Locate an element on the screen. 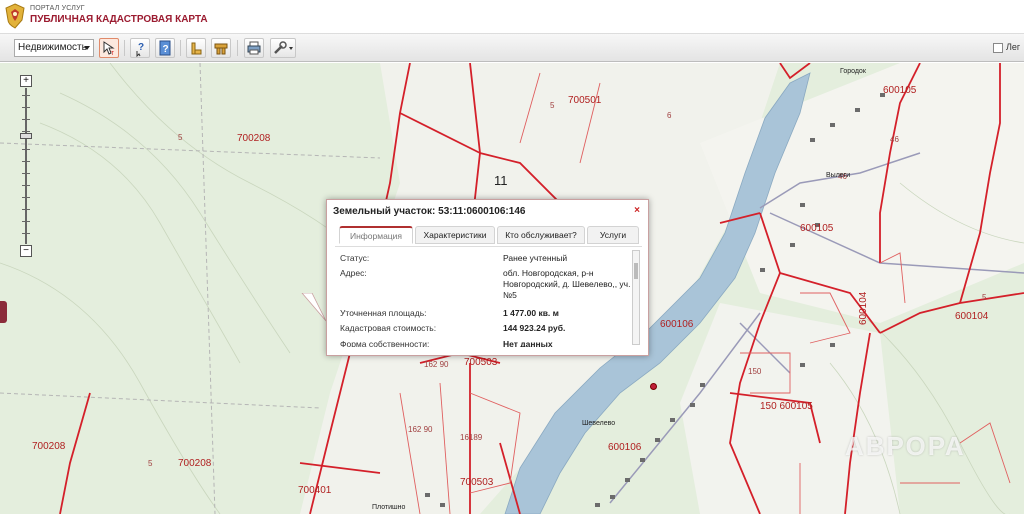 This screenshot has width=1024, height=514. tab-services: Услуги is located at coordinates (613, 235).